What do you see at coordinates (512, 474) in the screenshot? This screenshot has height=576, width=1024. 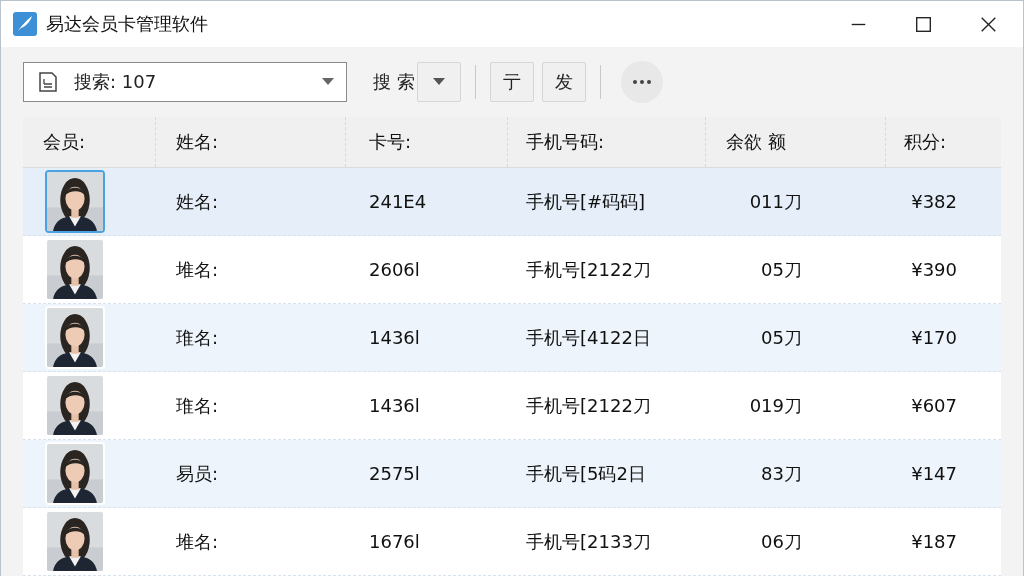 I see `table-row: 易员: 2575l 手机号[5码2日 83刀 ¥147` at bounding box center [512, 474].